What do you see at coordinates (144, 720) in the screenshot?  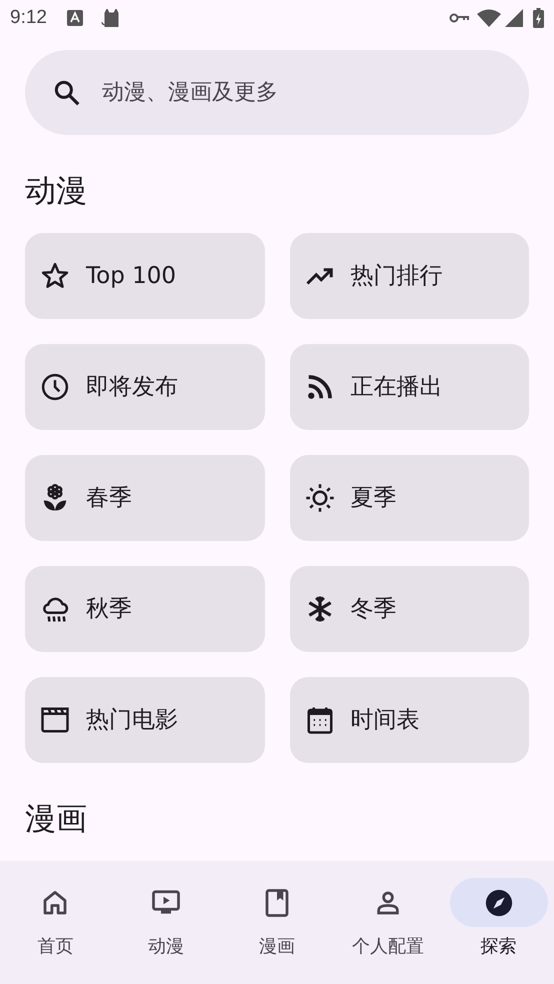 I see `category-button: 热门电影` at bounding box center [144, 720].